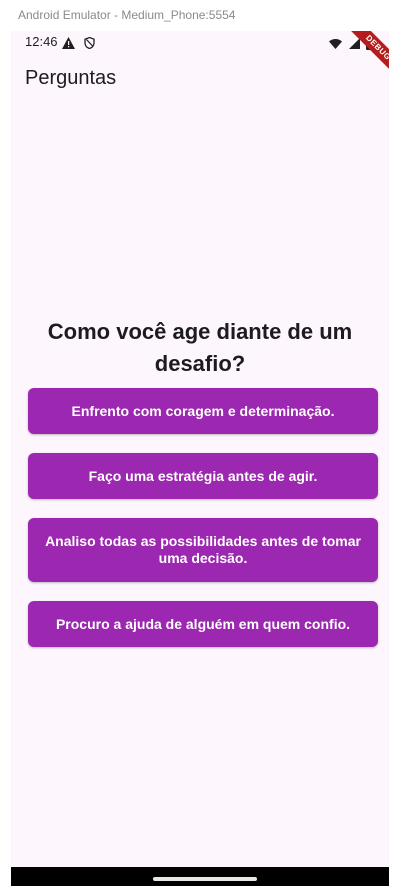  What do you see at coordinates (203, 411) in the screenshot?
I see `answer-button: Enfrento com coragem e determinação.` at bounding box center [203, 411].